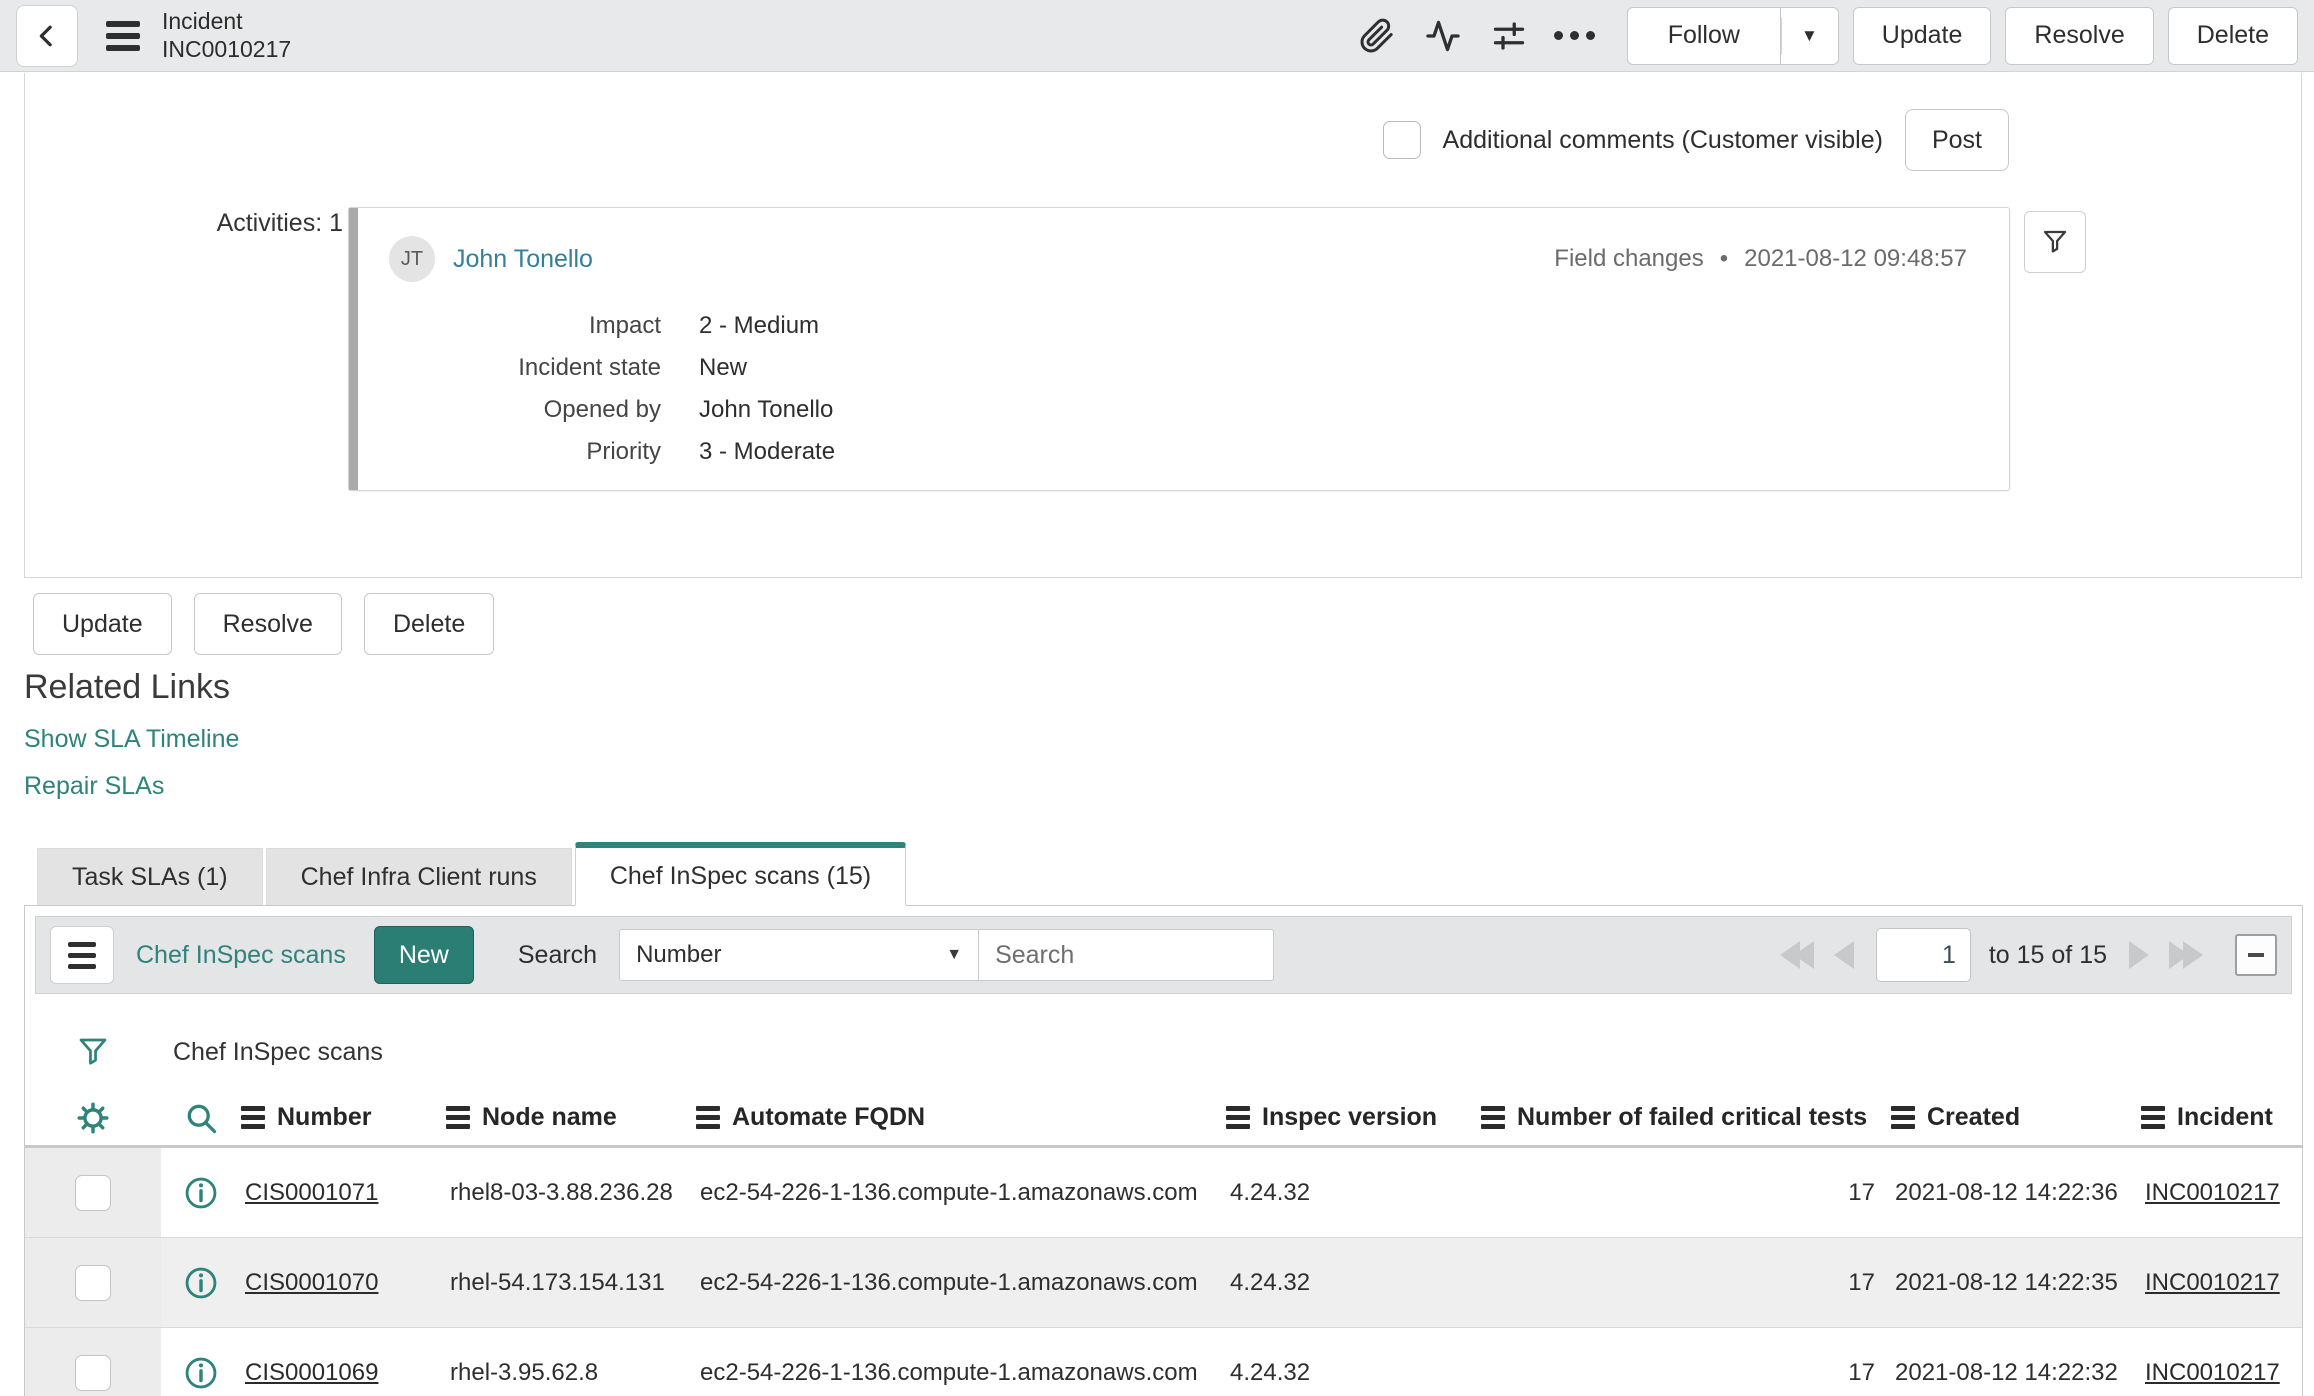  I want to click on search-field-select: Number ▼, so click(799, 955).